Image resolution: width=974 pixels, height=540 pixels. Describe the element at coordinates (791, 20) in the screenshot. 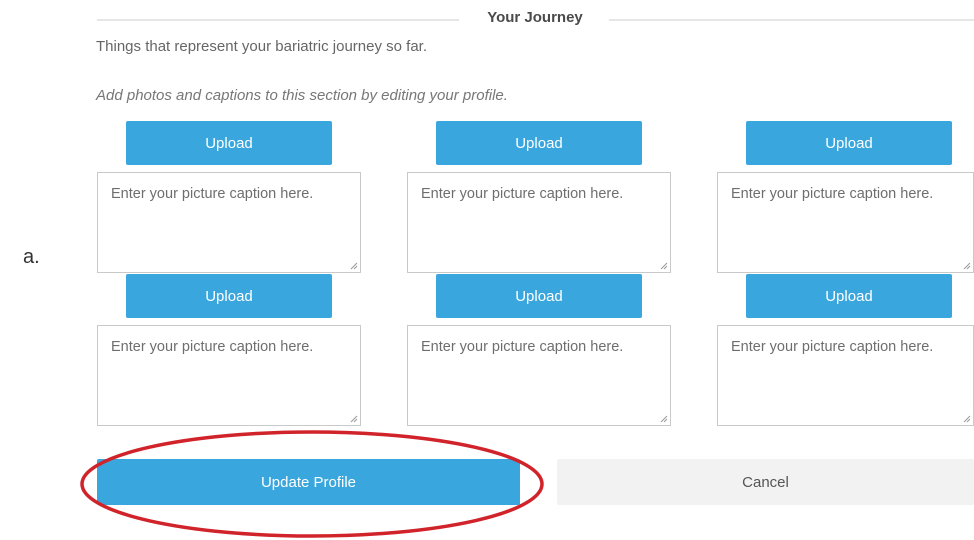

I see `section-divider-right` at that location.